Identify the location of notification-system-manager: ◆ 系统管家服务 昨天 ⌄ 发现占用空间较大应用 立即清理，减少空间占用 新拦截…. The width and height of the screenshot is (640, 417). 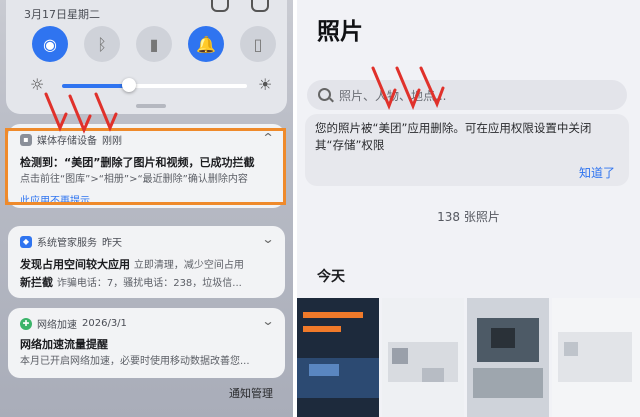
(146, 262).